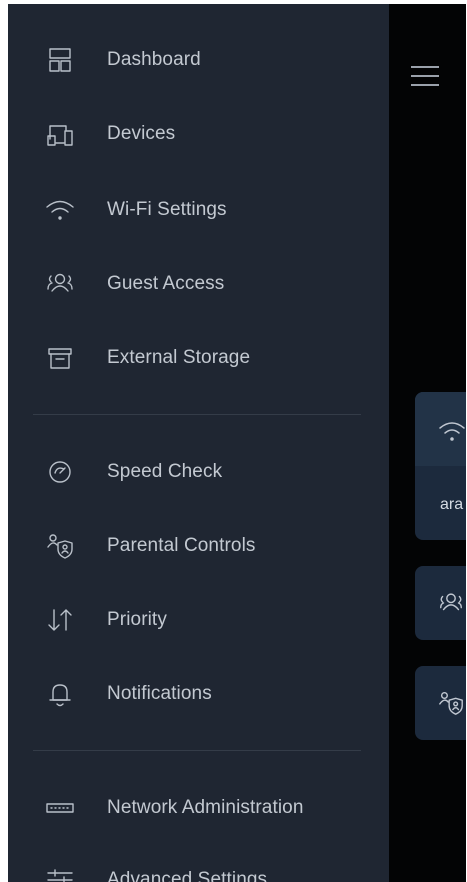  I want to click on hamburger-menu-icon, so click(425, 77).